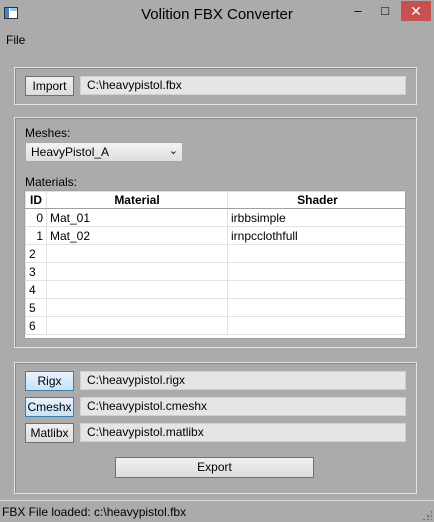 The width and height of the screenshot is (434, 522). What do you see at coordinates (15, 40) in the screenshot?
I see `menu-file: File` at bounding box center [15, 40].